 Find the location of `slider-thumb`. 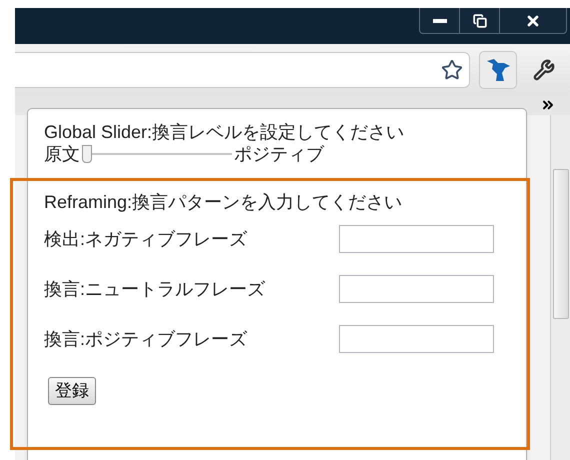

slider-thumb is located at coordinates (87, 154).